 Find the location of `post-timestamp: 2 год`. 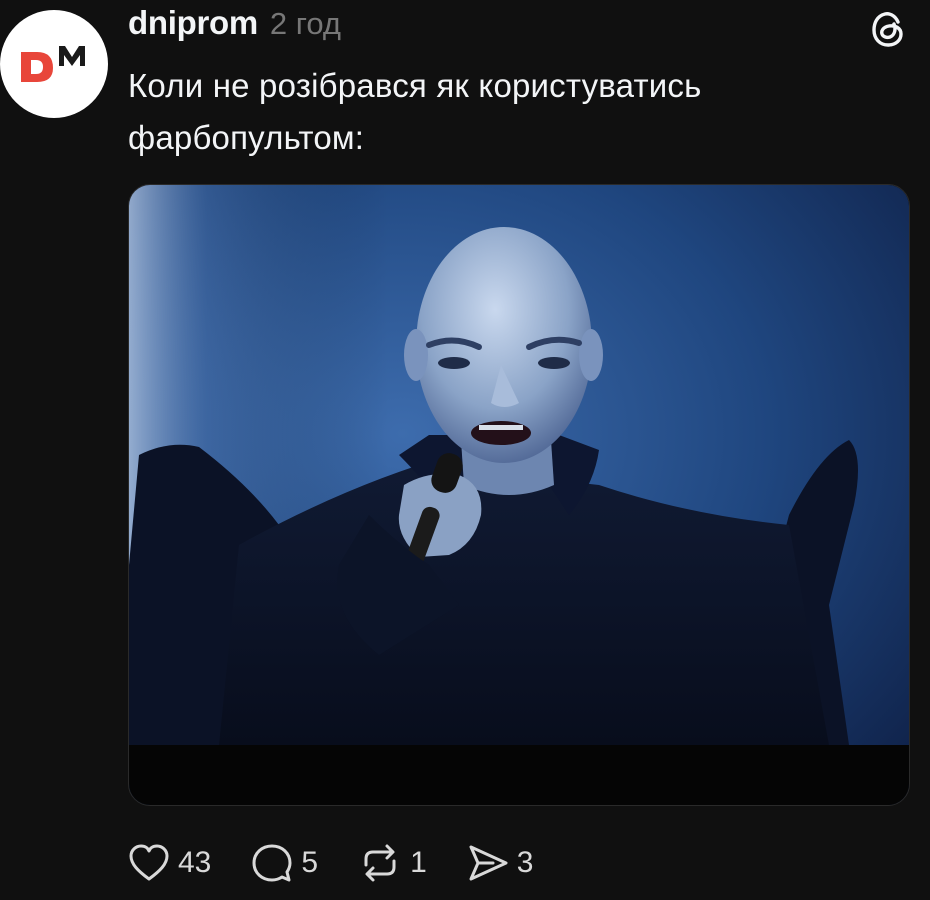

post-timestamp: 2 год is located at coordinates (305, 23).